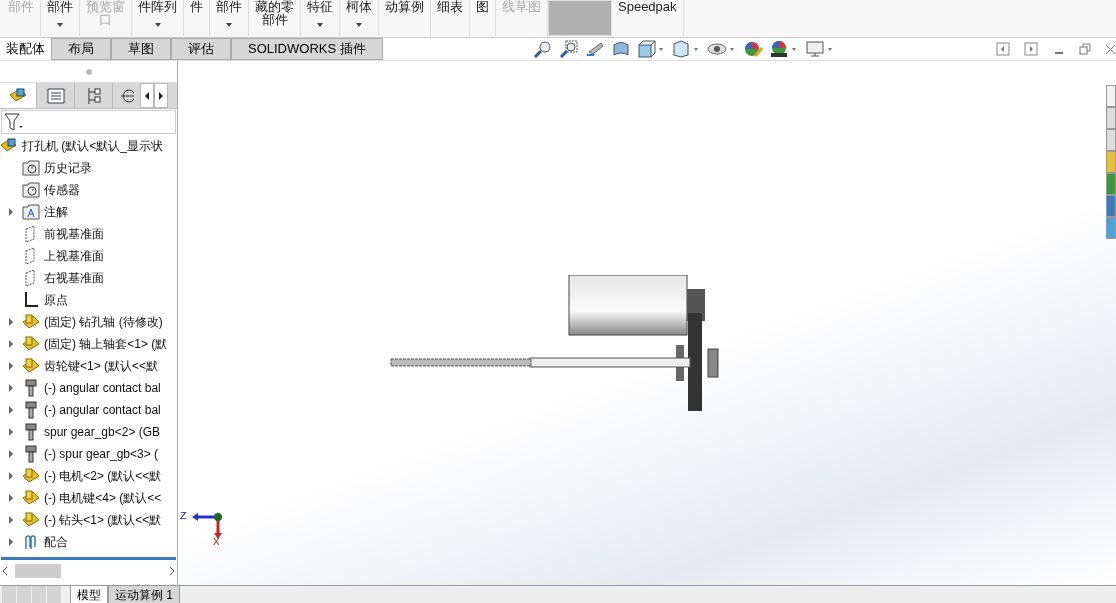  I want to click on panel-handle-icon, so click(88, 71).